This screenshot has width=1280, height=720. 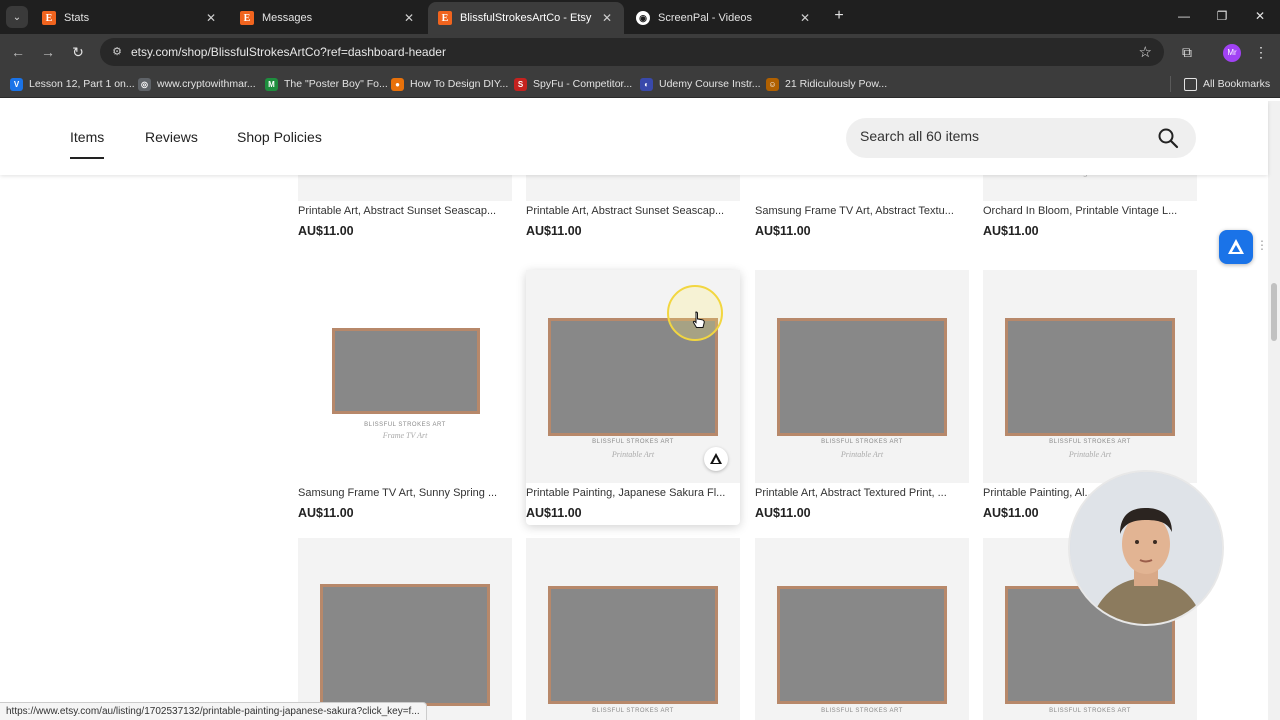 What do you see at coordinates (1222, 16) in the screenshot?
I see `restore-icon: ❐` at bounding box center [1222, 16].